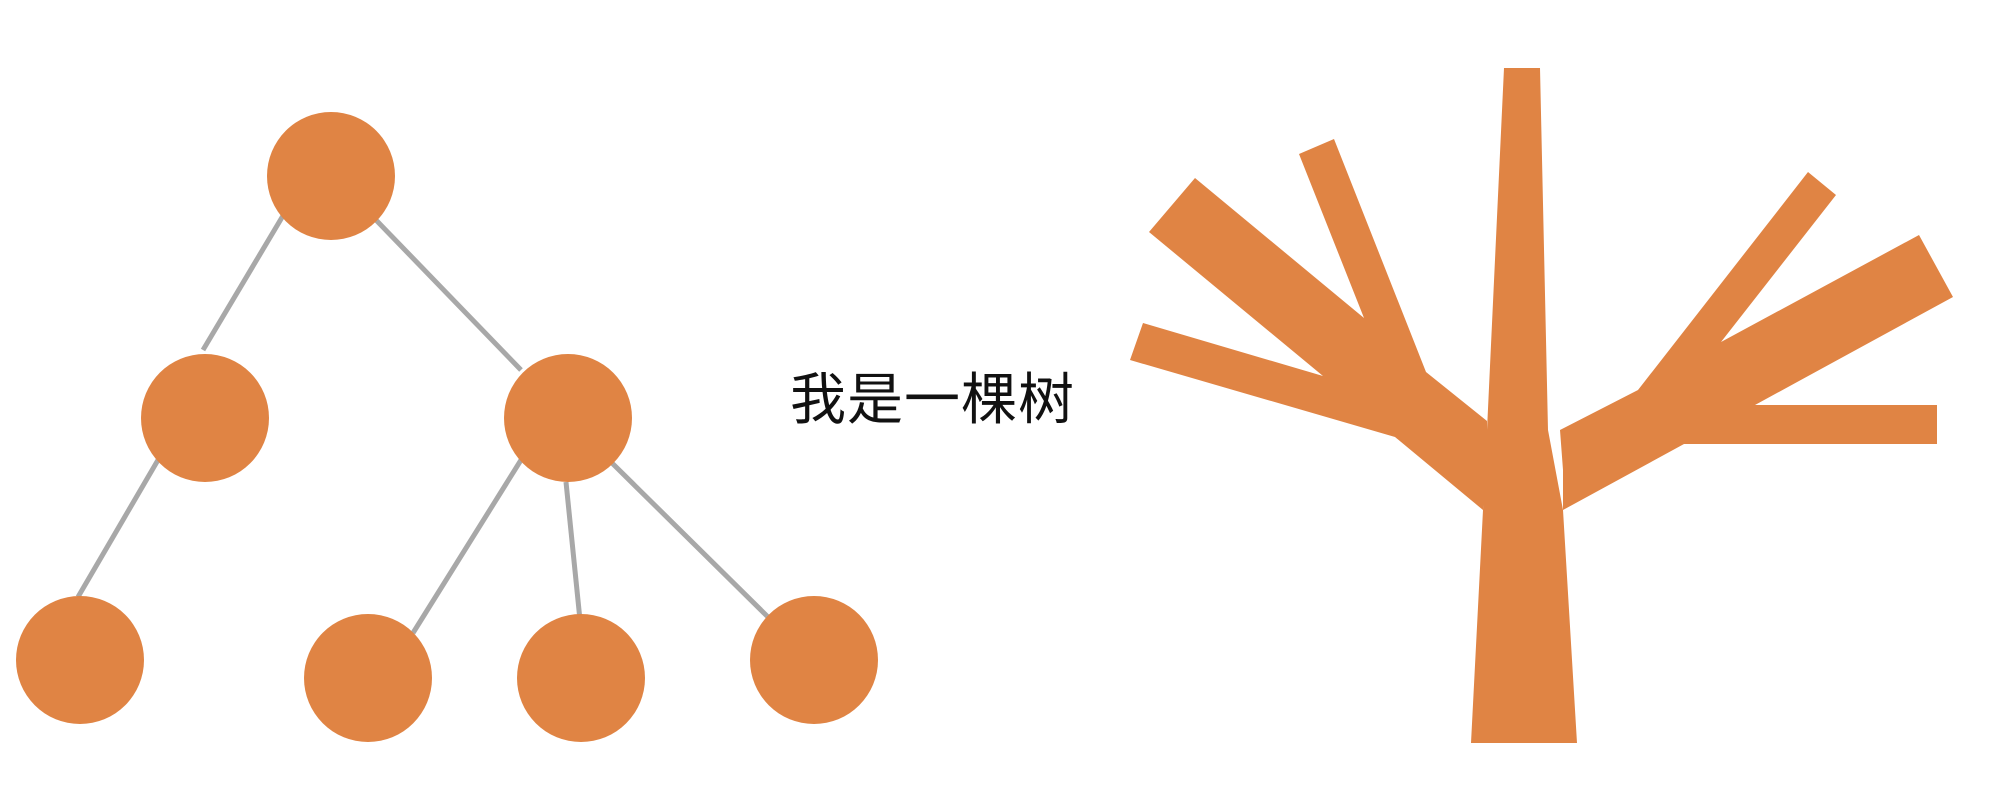 The image size is (1990, 808). What do you see at coordinates (467, 546) in the screenshot?
I see `edge-right-rightleft` at bounding box center [467, 546].